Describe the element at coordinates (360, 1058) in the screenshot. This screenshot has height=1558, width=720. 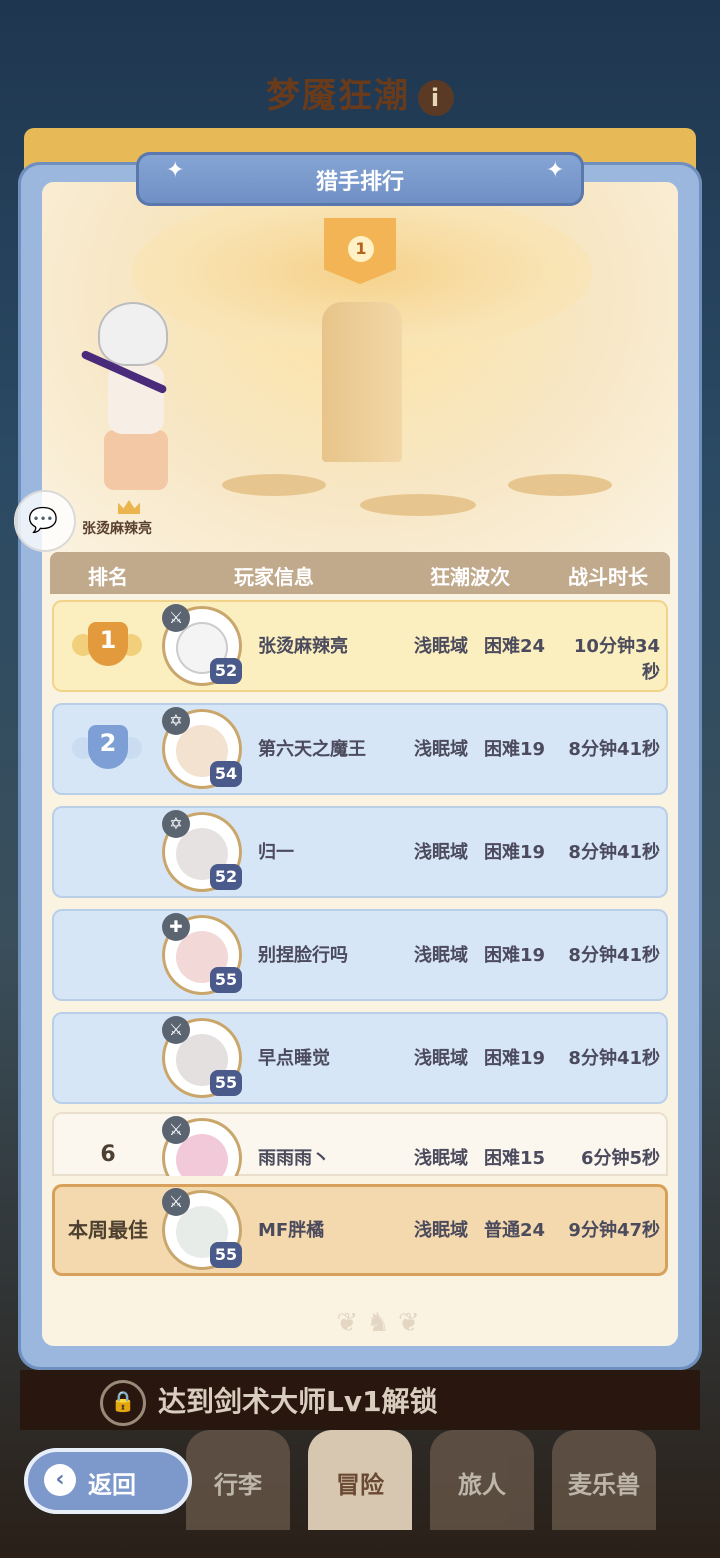
I see `table-row: ⚔ 55 早点睡觉 浅眠域 困难19 8分钟41秒` at that location.